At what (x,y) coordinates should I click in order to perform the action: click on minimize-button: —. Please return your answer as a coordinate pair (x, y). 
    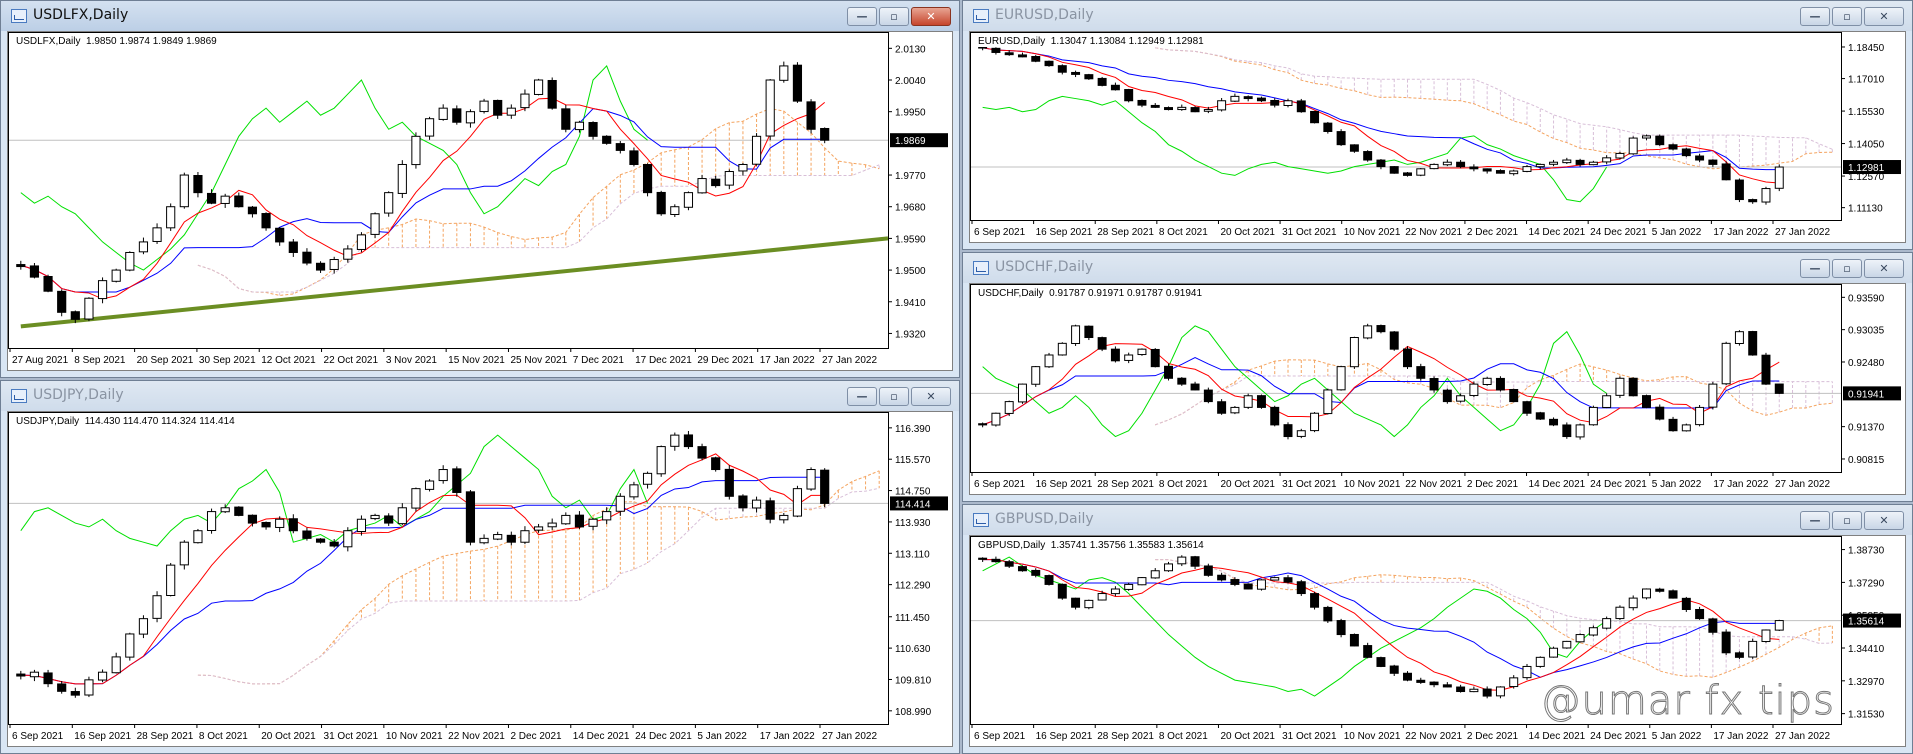
    Looking at the image, I should click on (862, 16).